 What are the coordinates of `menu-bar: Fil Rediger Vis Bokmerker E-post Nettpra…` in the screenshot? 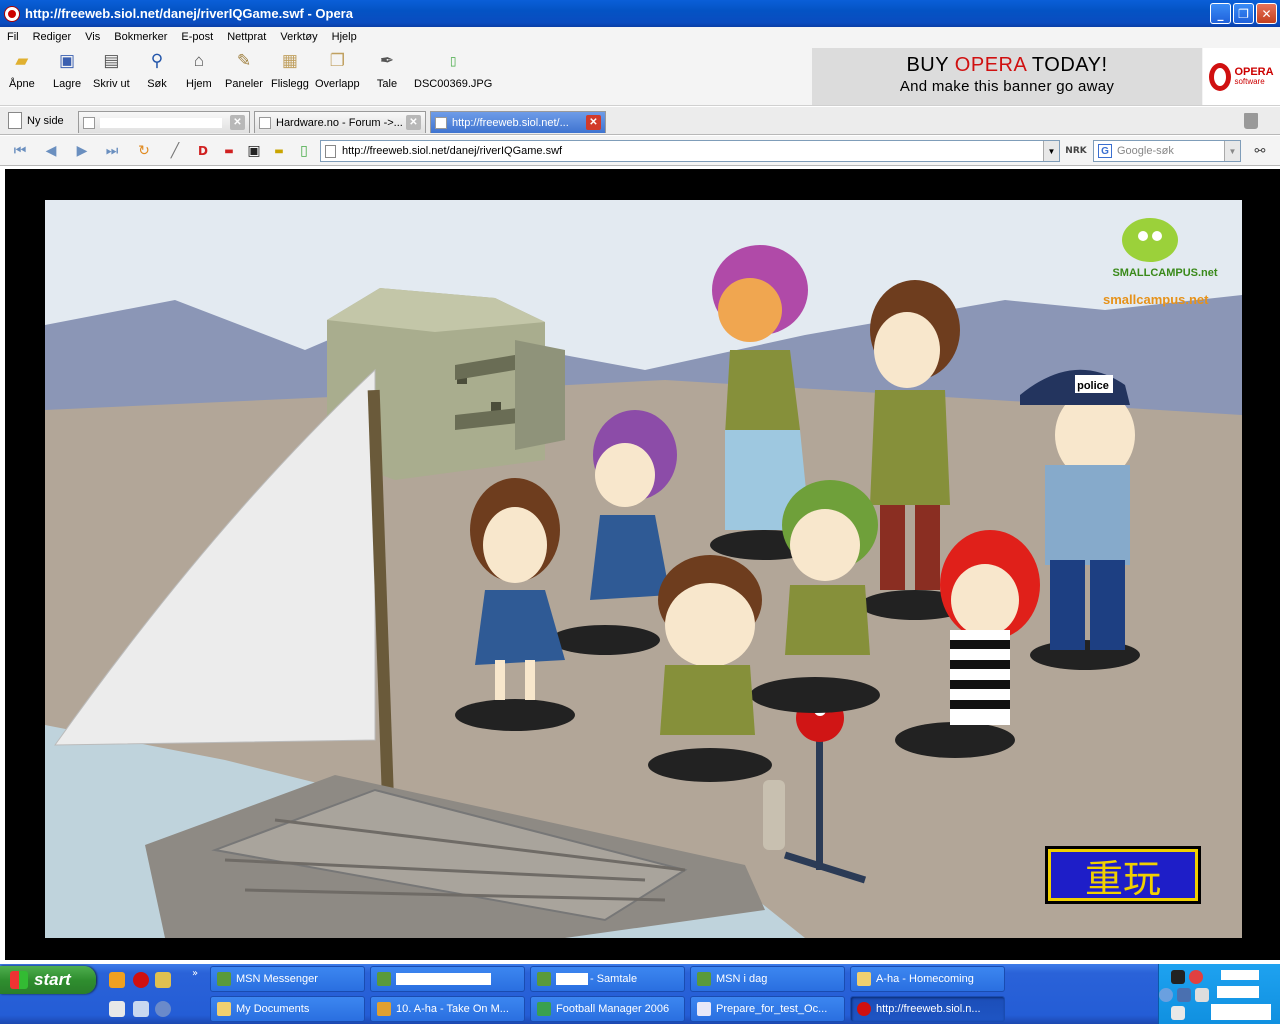 It's located at (640, 36).